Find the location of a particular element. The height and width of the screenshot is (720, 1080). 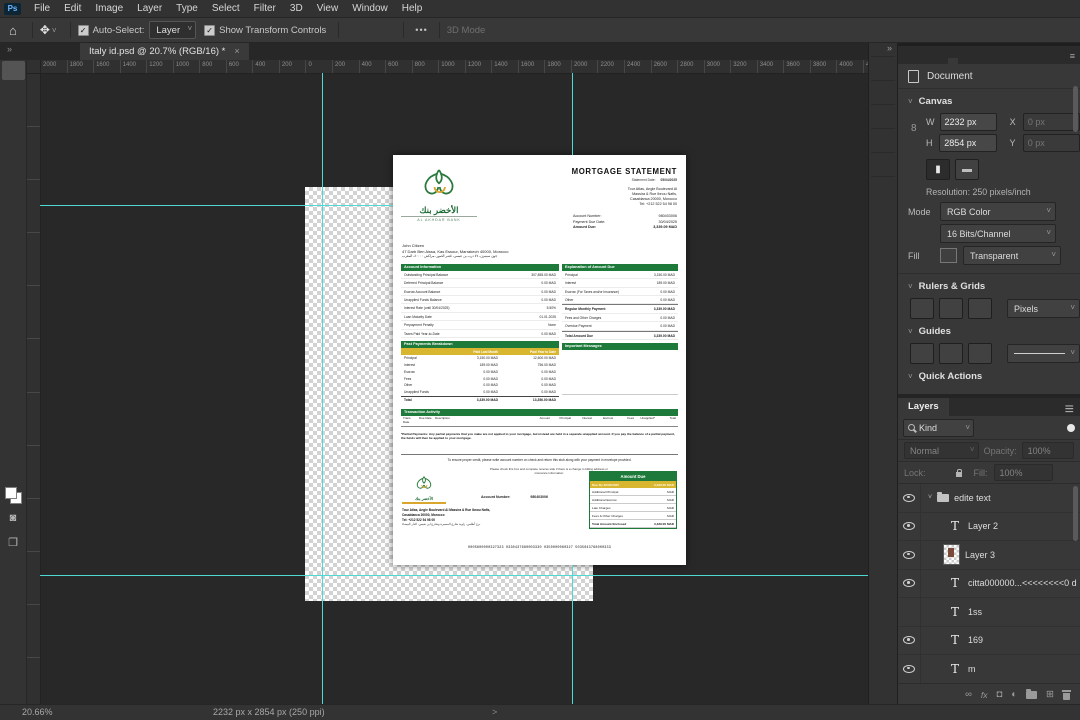

layer-style-icon: fx is located at coordinates (984, 695).